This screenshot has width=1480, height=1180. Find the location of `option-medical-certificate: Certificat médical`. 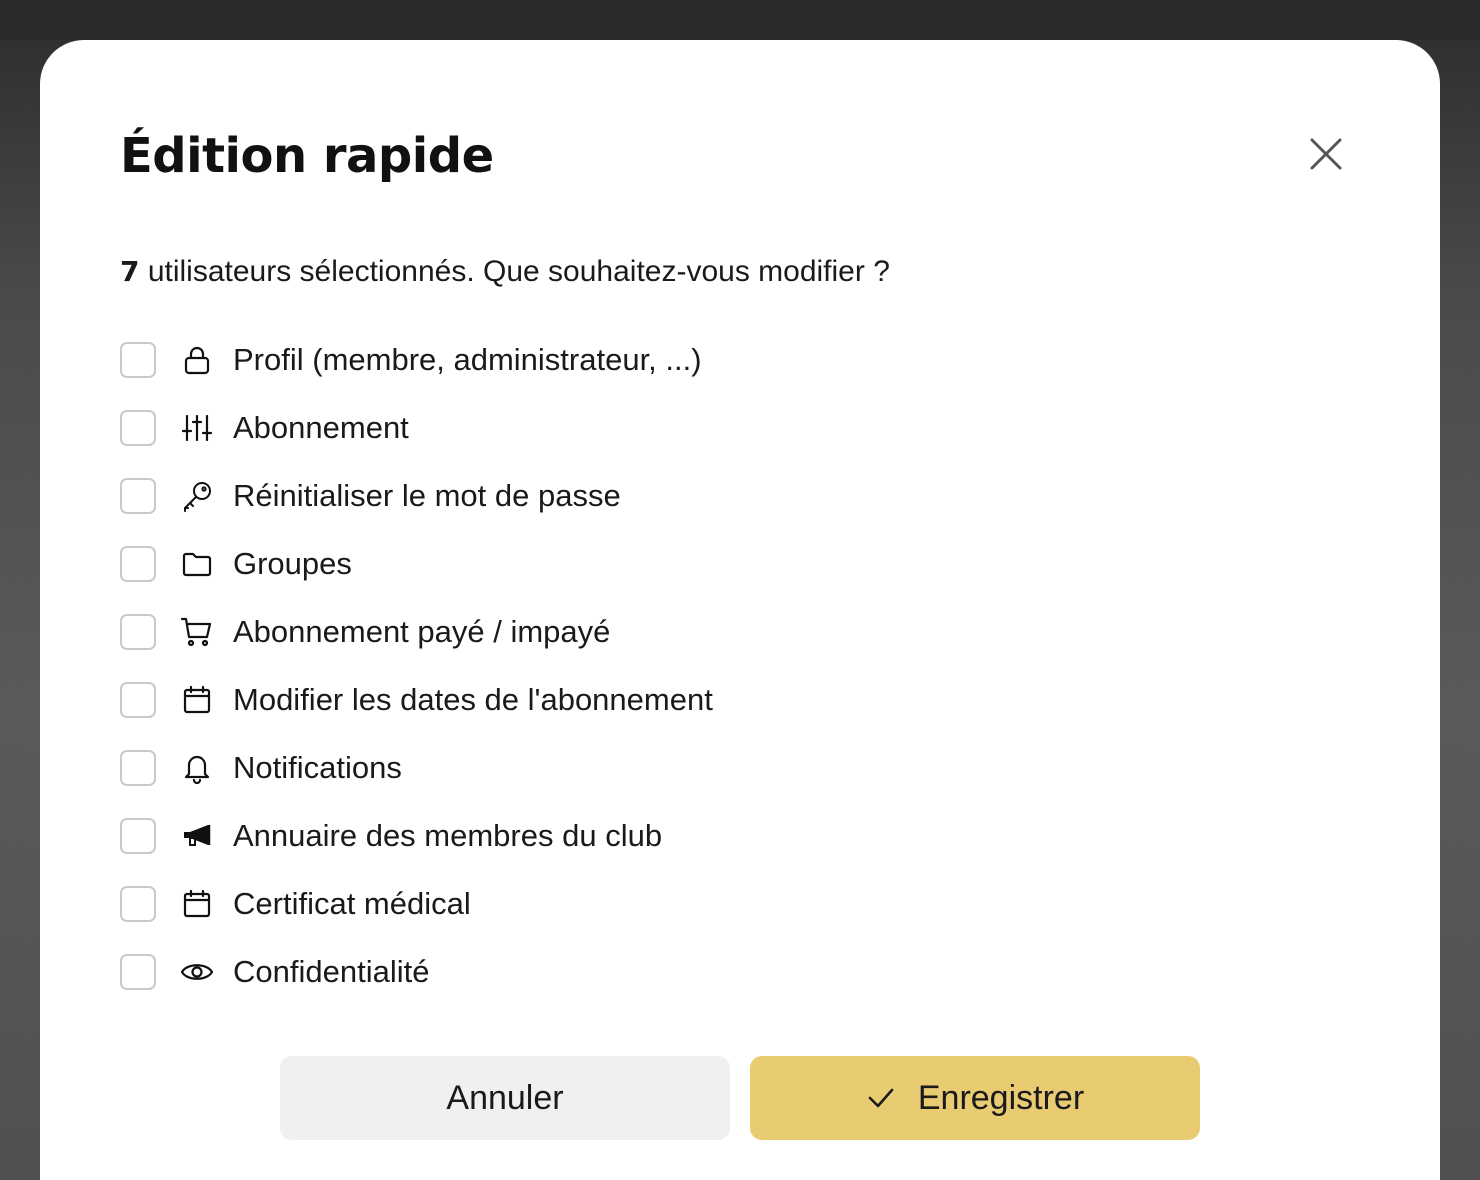

option-medical-certificate: Certificat médical is located at coordinates (416, 904).